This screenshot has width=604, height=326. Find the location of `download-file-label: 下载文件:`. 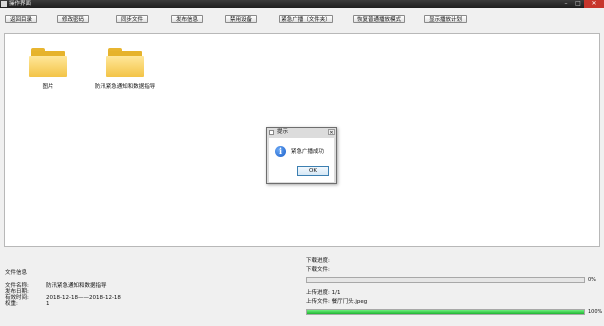

download-file-label: 下载文件: is located at coordinates (318, 270).